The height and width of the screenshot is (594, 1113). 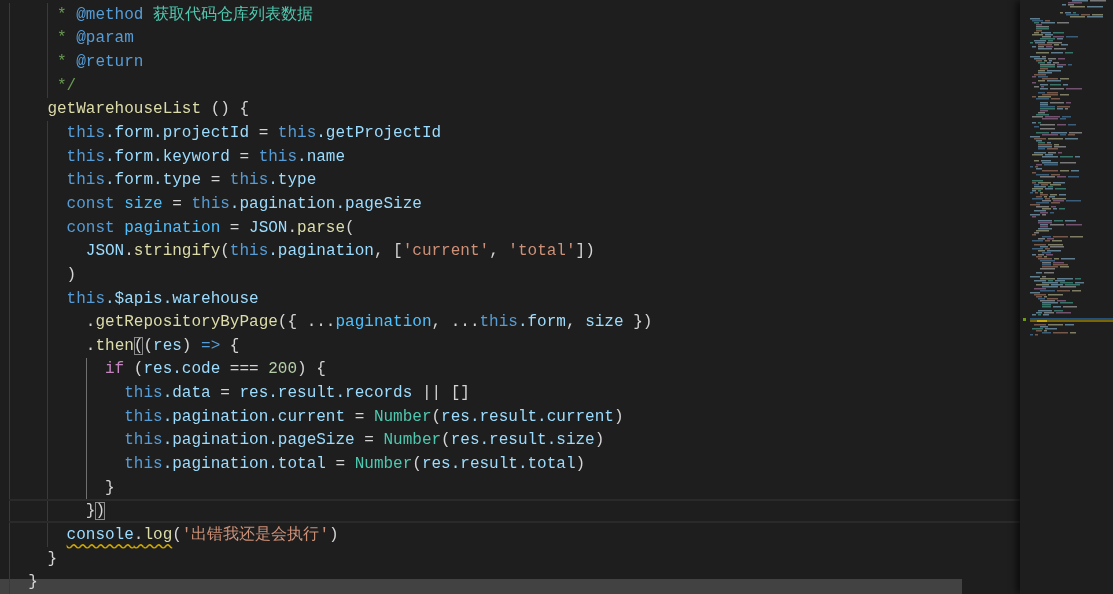 I want to click on code-line: * @param, so click(x=95, y=38).